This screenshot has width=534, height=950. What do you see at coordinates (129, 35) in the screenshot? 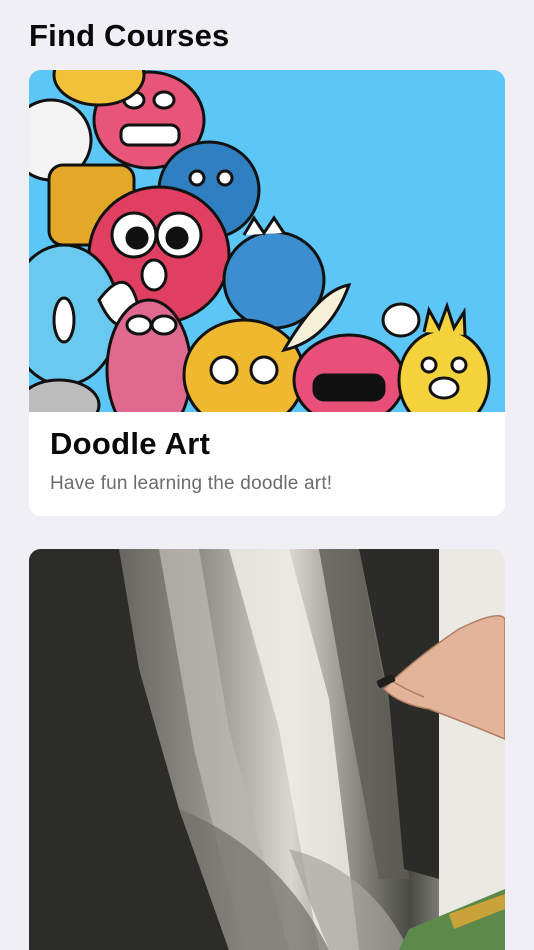
I see `page-title: Find Courses` at bounding box center [129, 35].